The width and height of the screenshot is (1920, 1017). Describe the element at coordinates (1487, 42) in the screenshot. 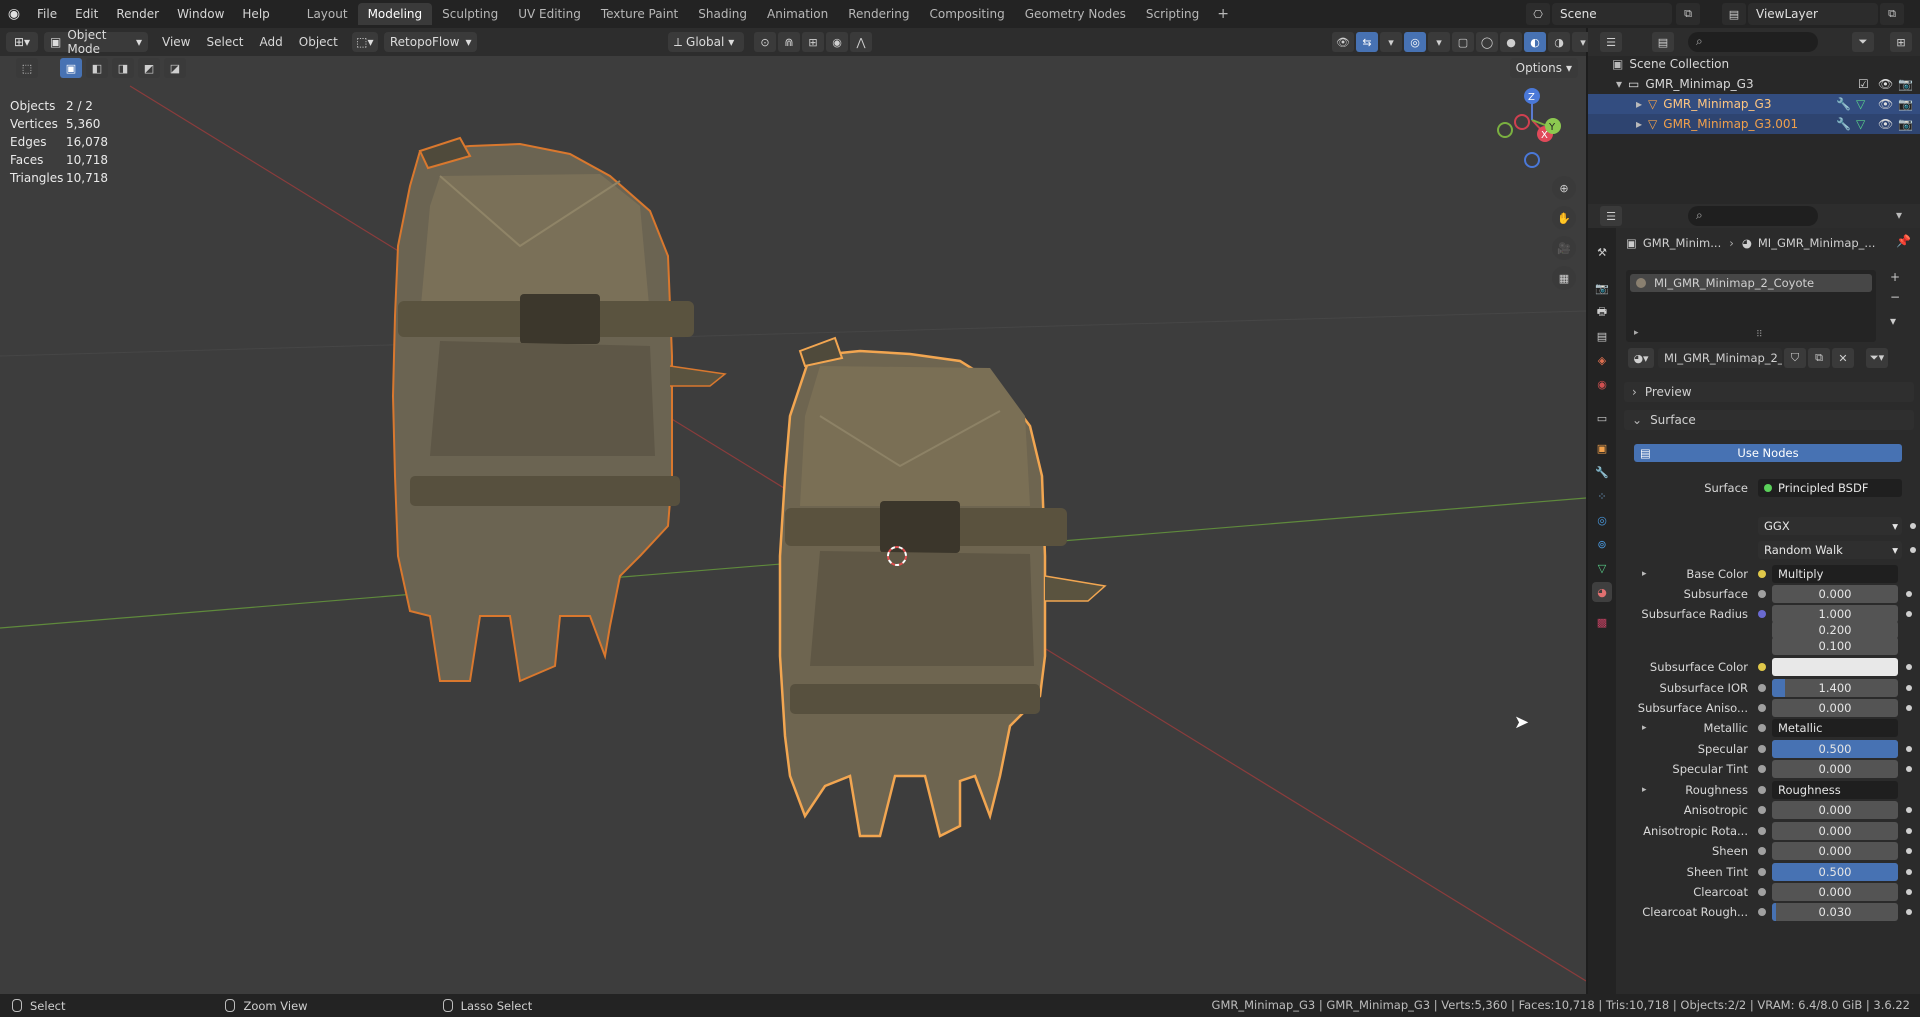

I see `shading-wireframe-icon: ◯` at that location.